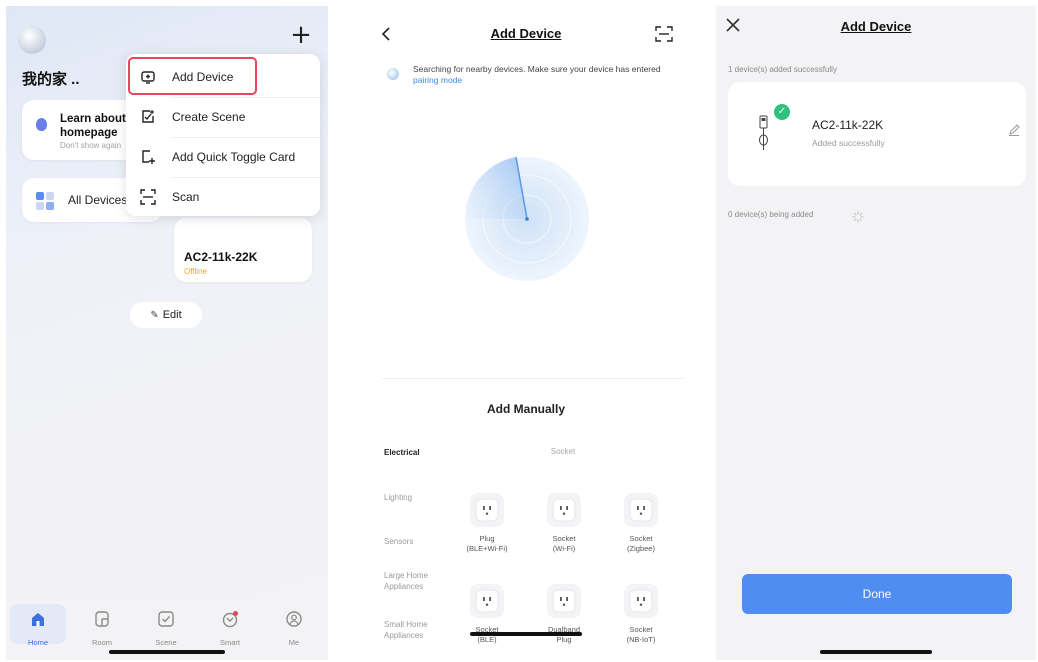  I want to click on device-status: Offline, so click(195, 271).